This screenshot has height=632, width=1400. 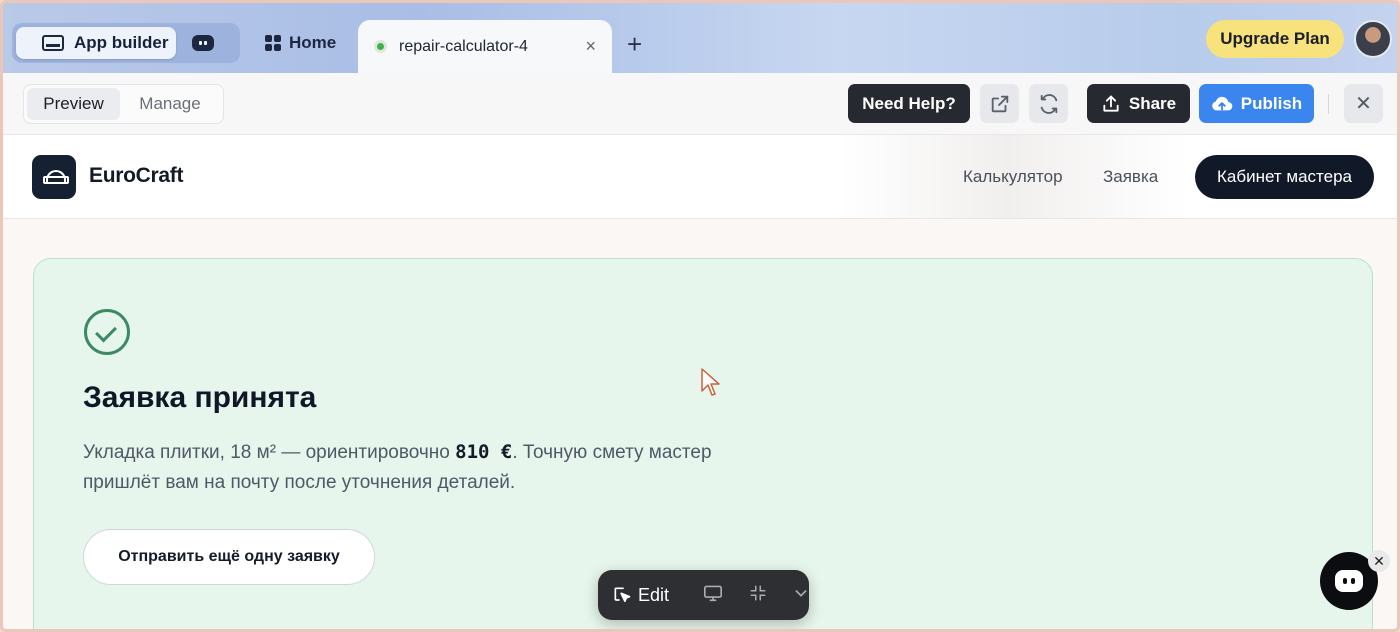 I want to click on collapse-icon, so click(x=758, y=592).